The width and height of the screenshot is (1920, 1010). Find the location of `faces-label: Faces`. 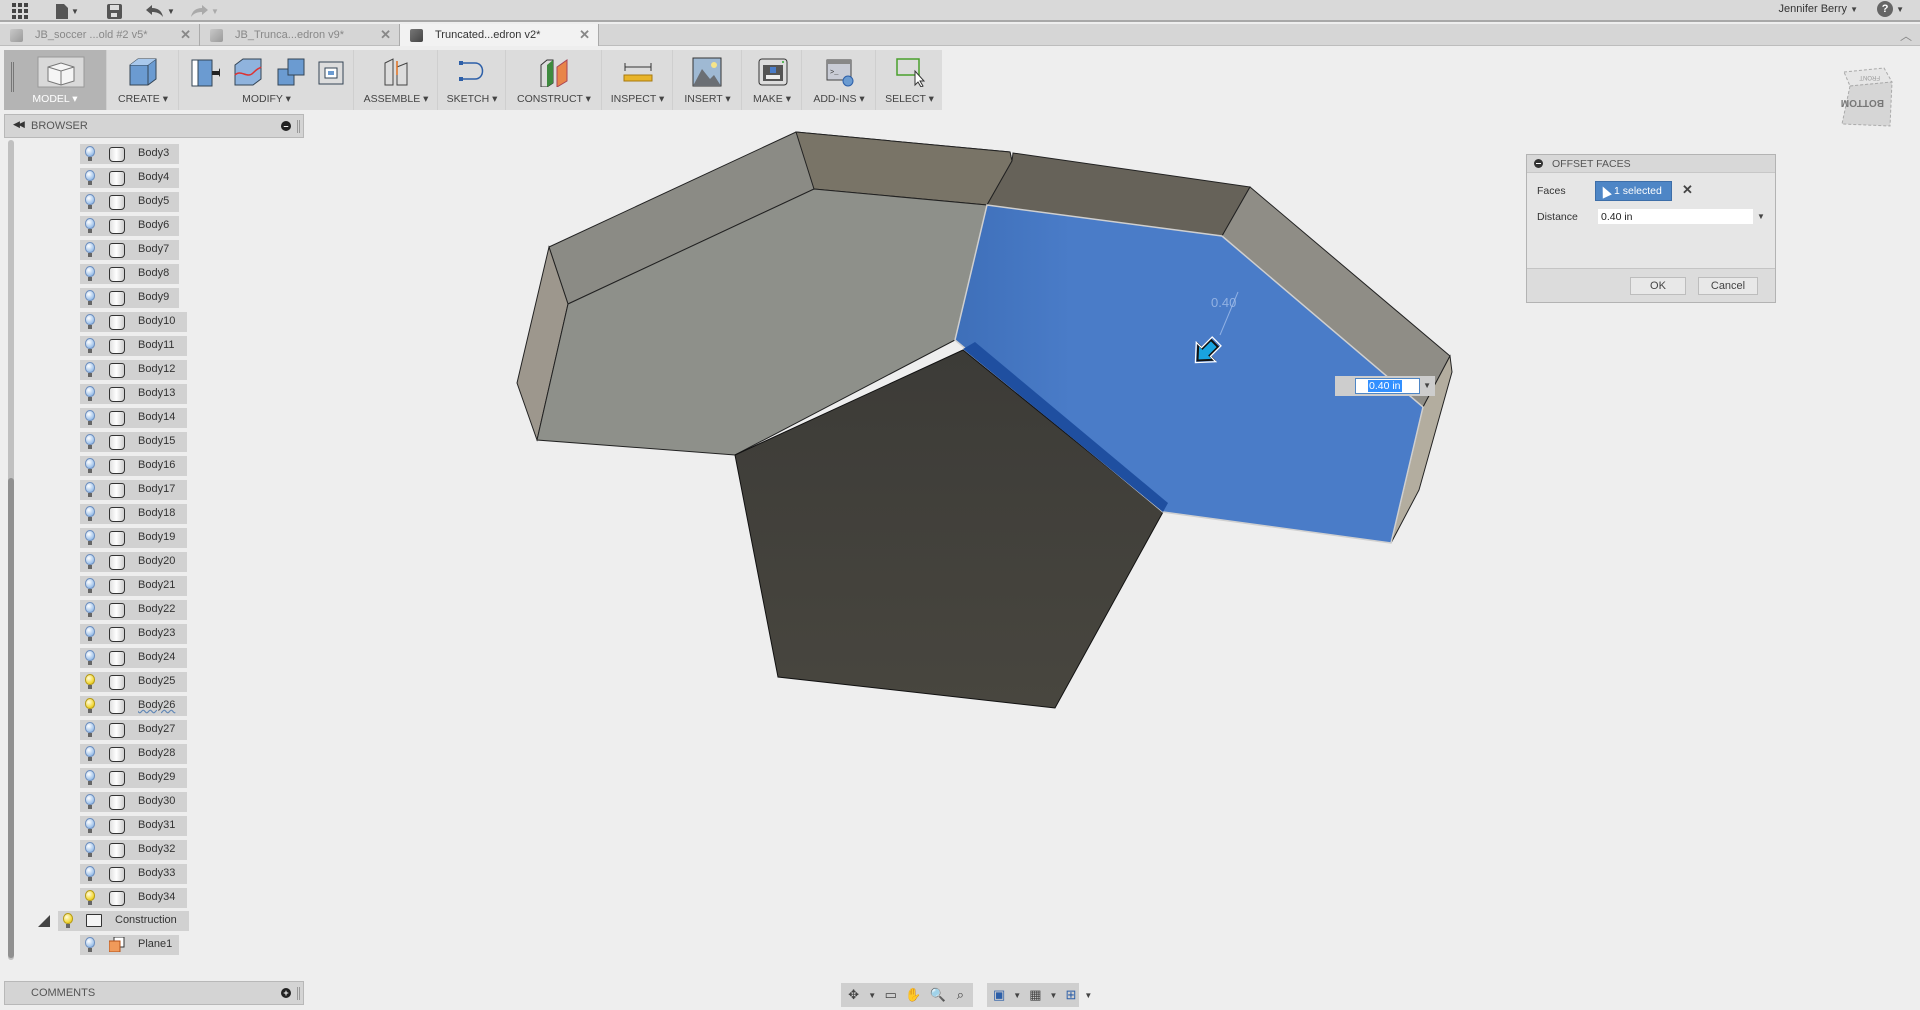

faces-label: Faces is located at coordinates (1551, 191).